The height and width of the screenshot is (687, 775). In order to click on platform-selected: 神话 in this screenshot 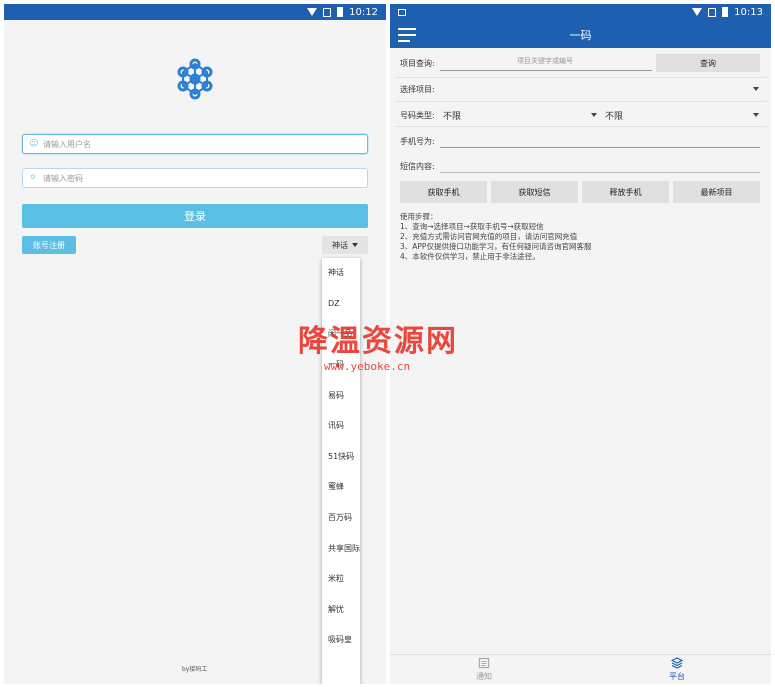, I will do `click(340, 245)`.